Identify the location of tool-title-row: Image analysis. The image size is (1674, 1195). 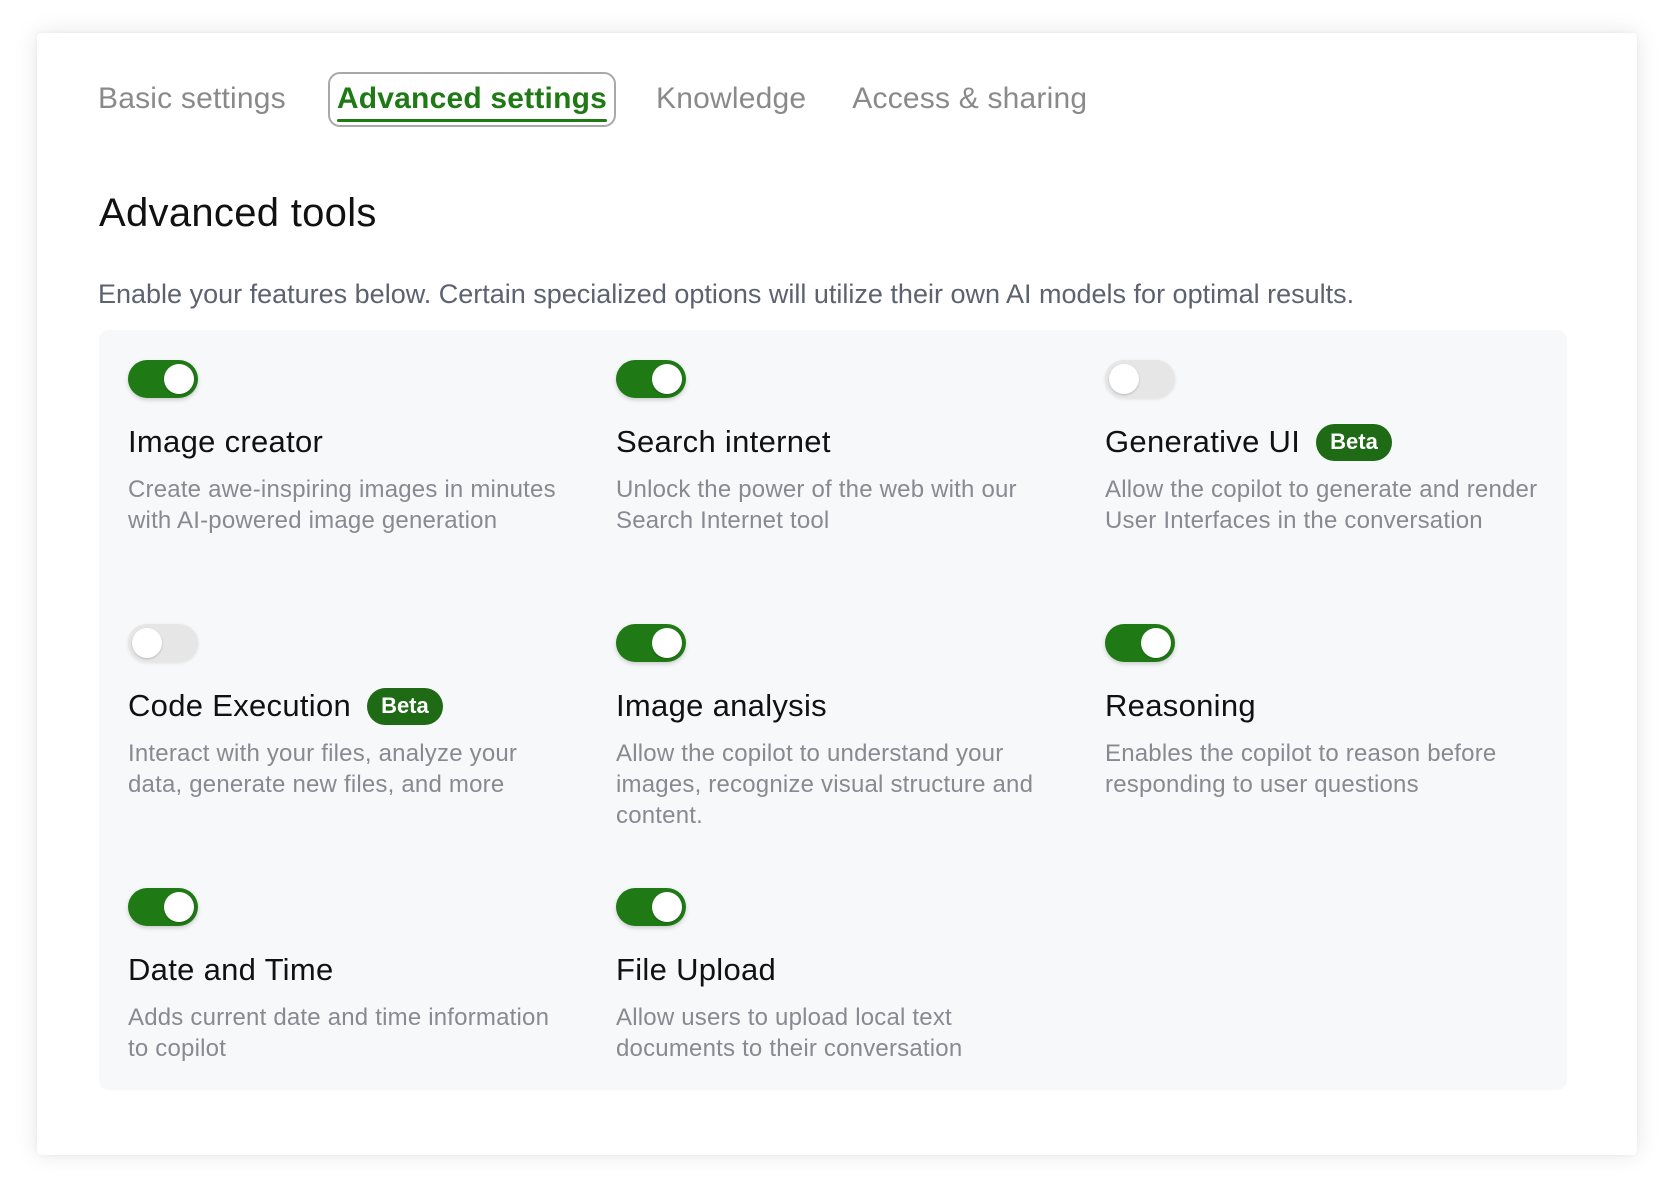
(836, 706).